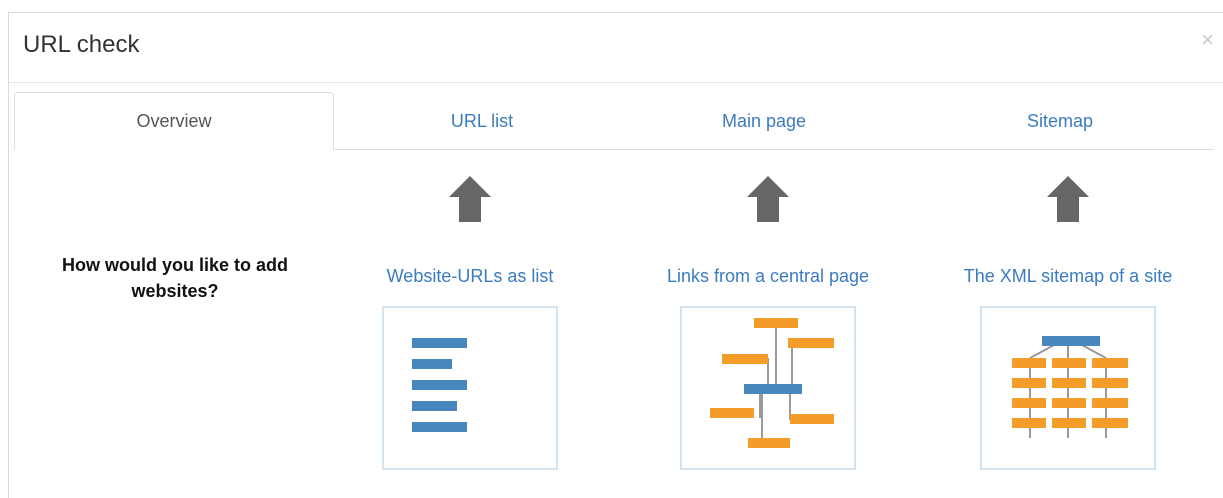  Describe the element at coordinates (616, 48) in the screenshot. I see `dialog-header: URL check ×` at that location.